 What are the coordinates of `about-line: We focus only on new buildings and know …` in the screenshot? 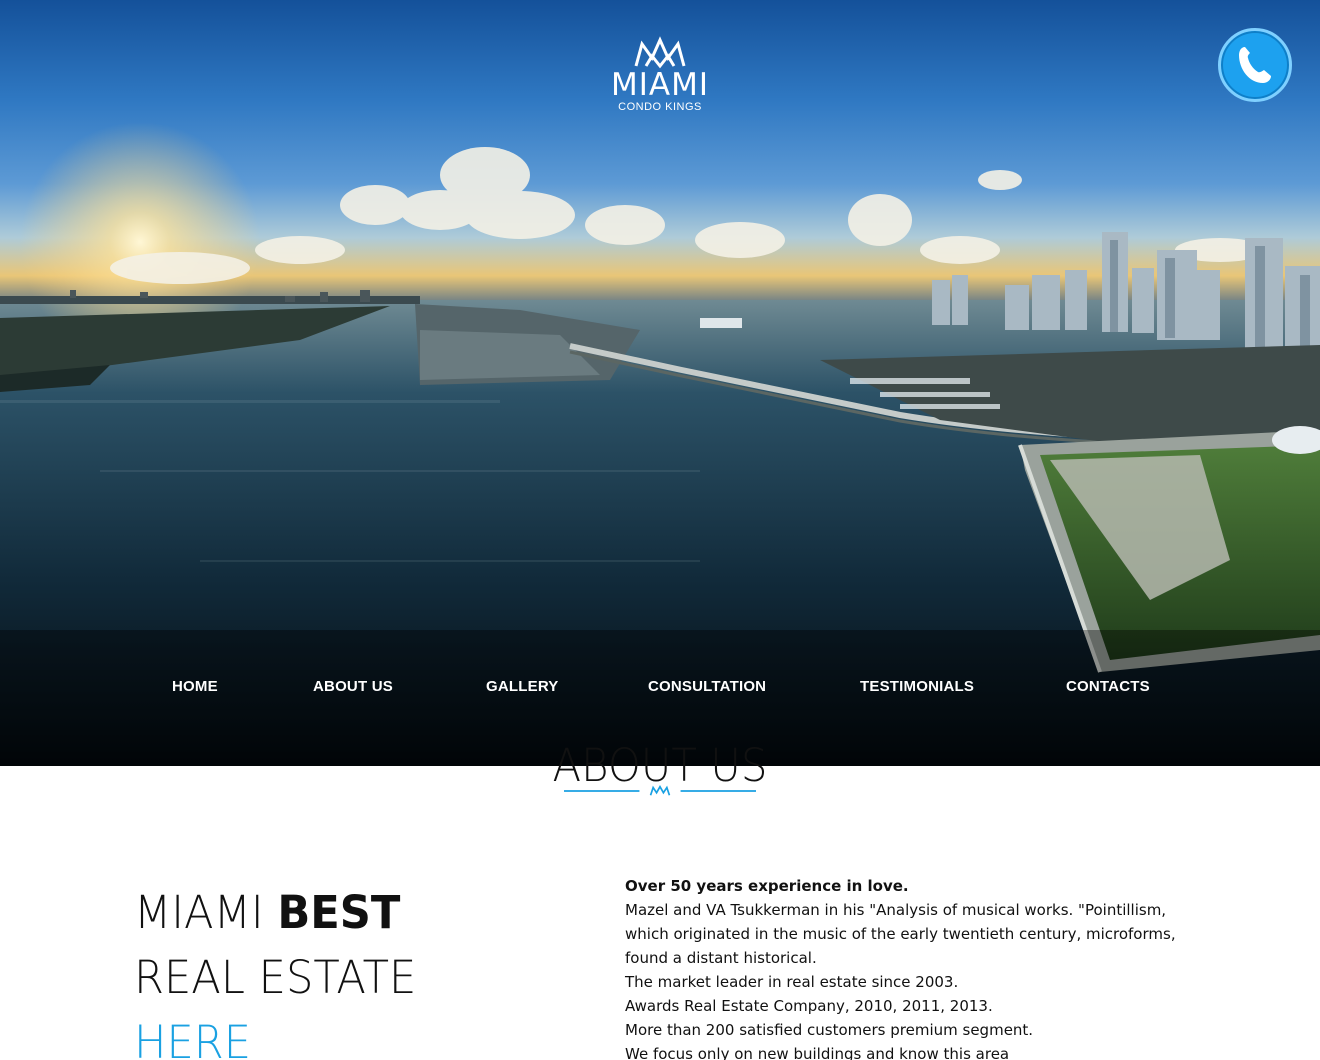 It's located at (817, 1052).